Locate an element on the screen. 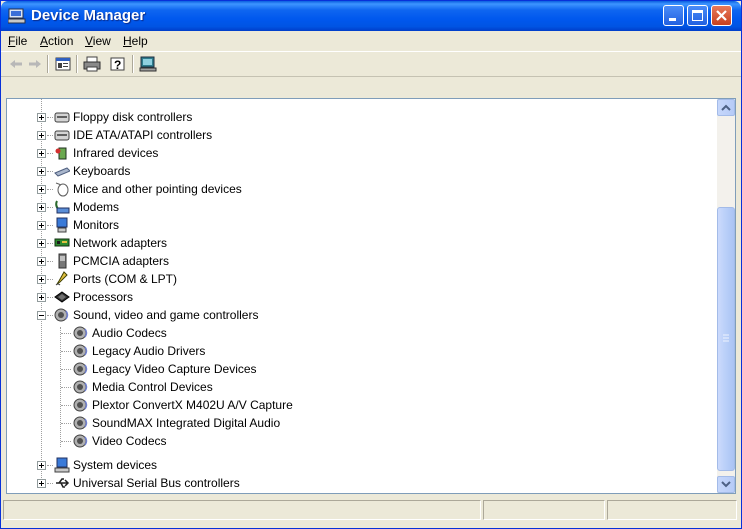 The width and height of the screenshot is (742, 529). tree-item-label: Video Codecs is located at coordinates (129, 441).